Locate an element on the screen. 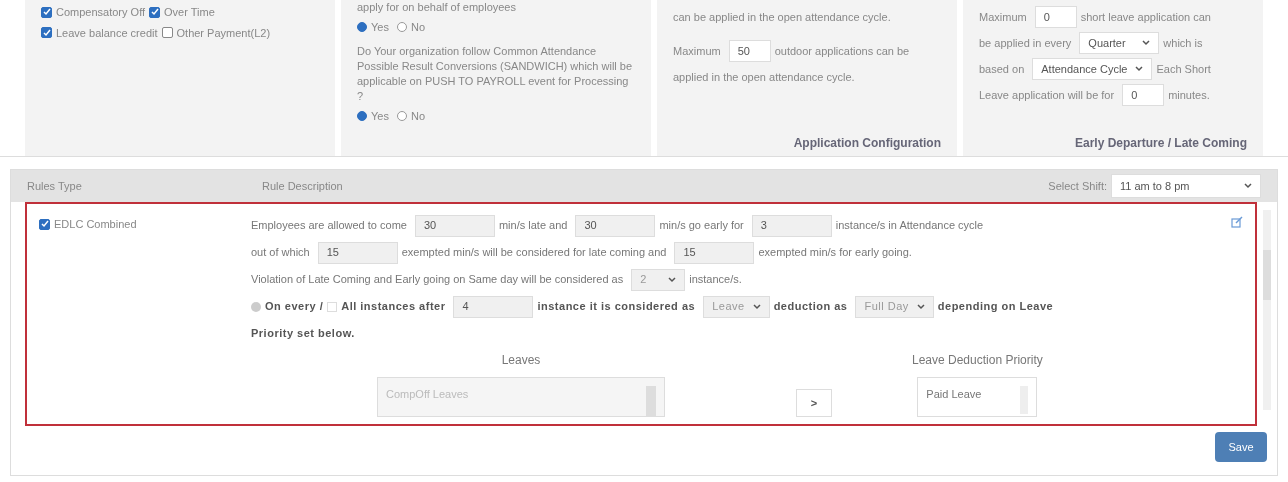 The height and width of the screenshot is (482, 1288). priority-list: Paid Leave is located at coordinates (977, 397).